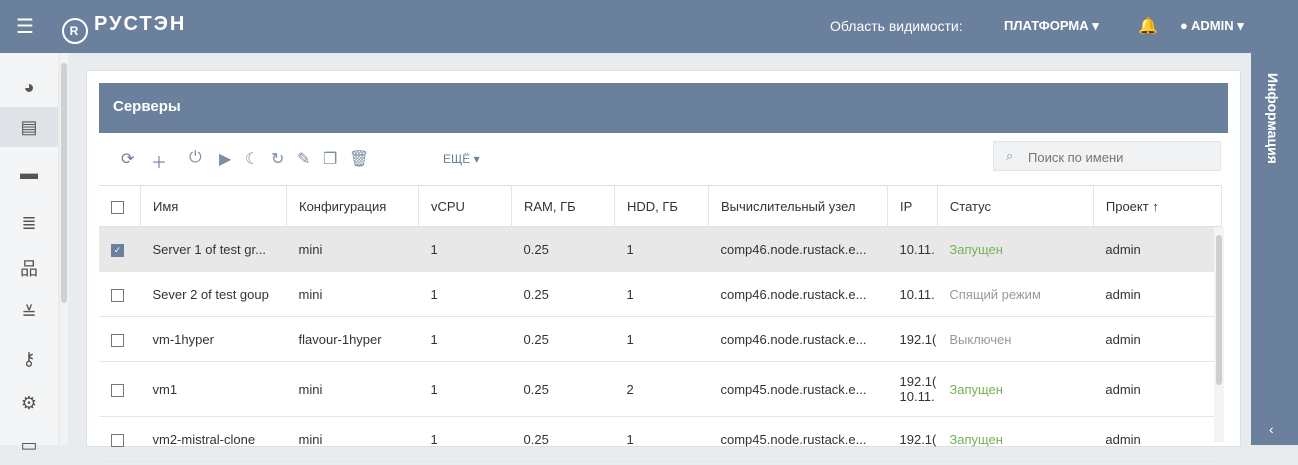 Image resolution: width=1298 pixels, height=465 pixels. Describe the element at coordinates (29, 269) in the screenshot. I see `network-icon: 品` at that location.